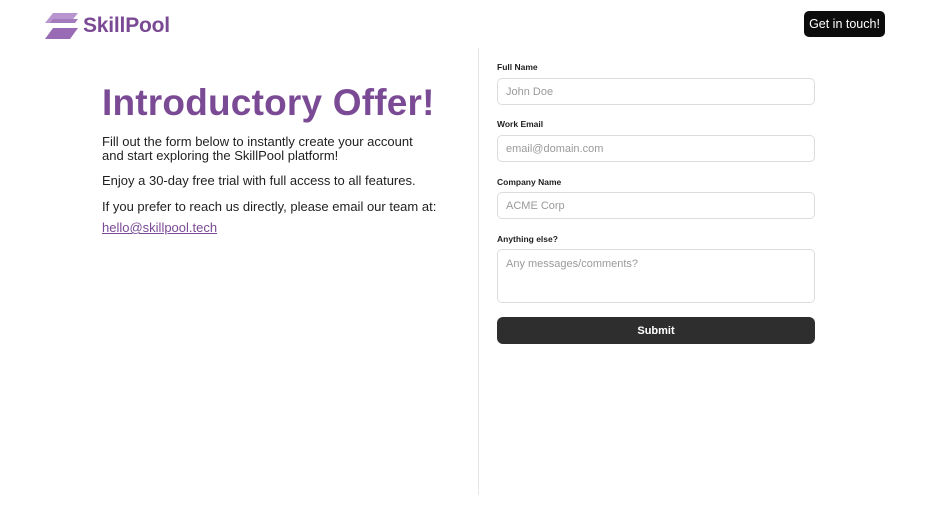 The width and height of the screenshot is (925, 520). What do you see at coordinates (656, 330) in the screenshot?
I see `submit-button: Submit` at bounding box center [656, 330].